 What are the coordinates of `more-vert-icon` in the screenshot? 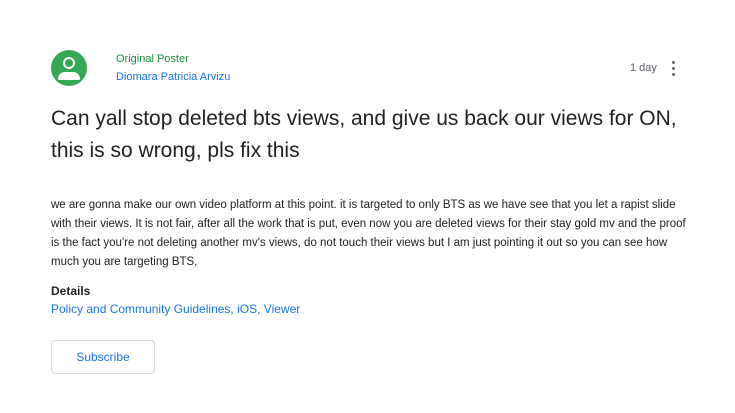 It's located at (674, 69).